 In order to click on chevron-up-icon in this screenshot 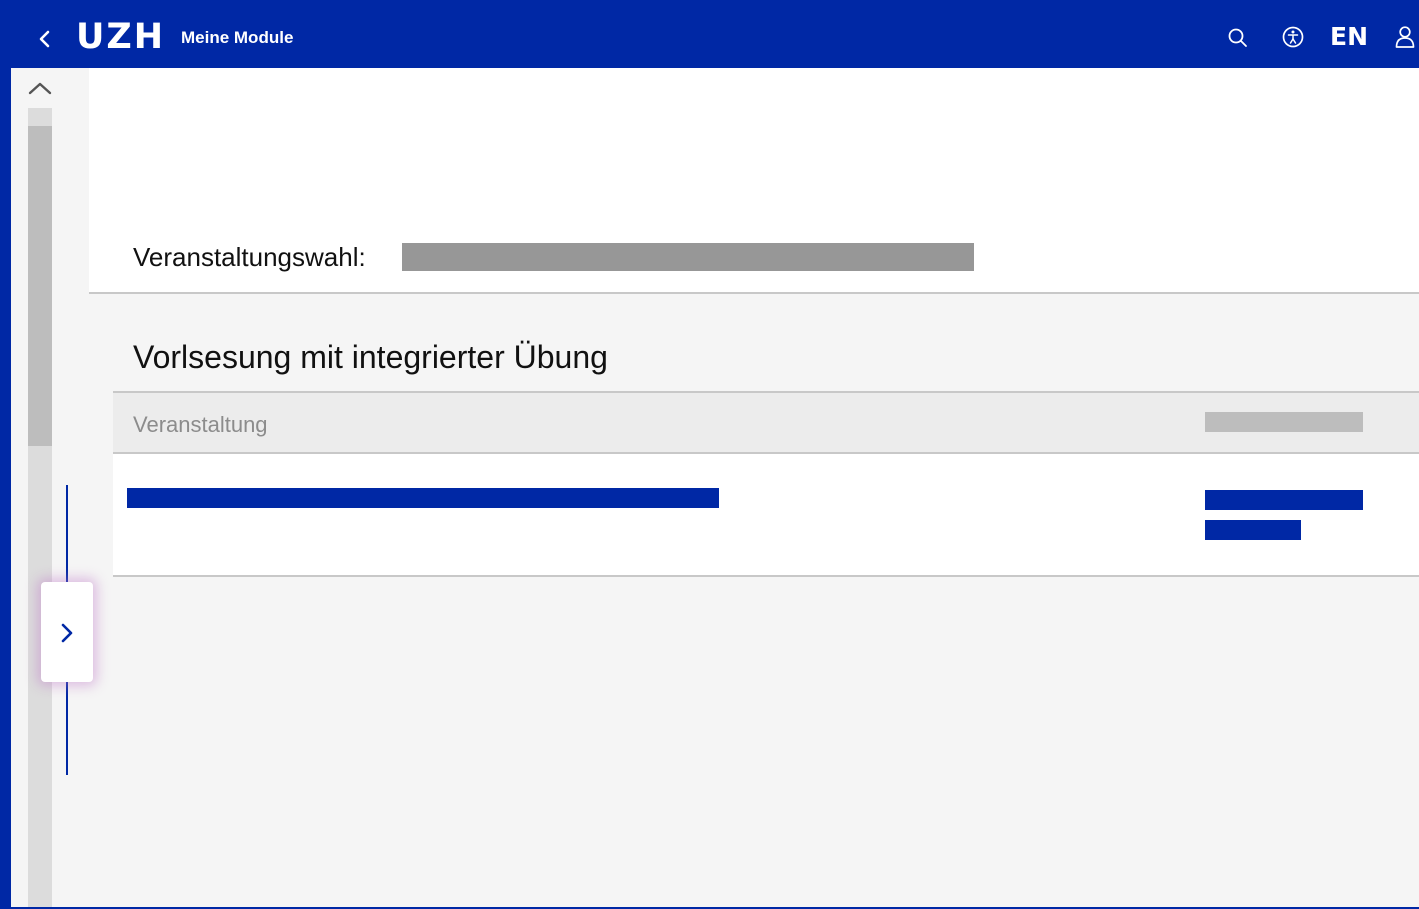, I will do `click(40, 88)`.